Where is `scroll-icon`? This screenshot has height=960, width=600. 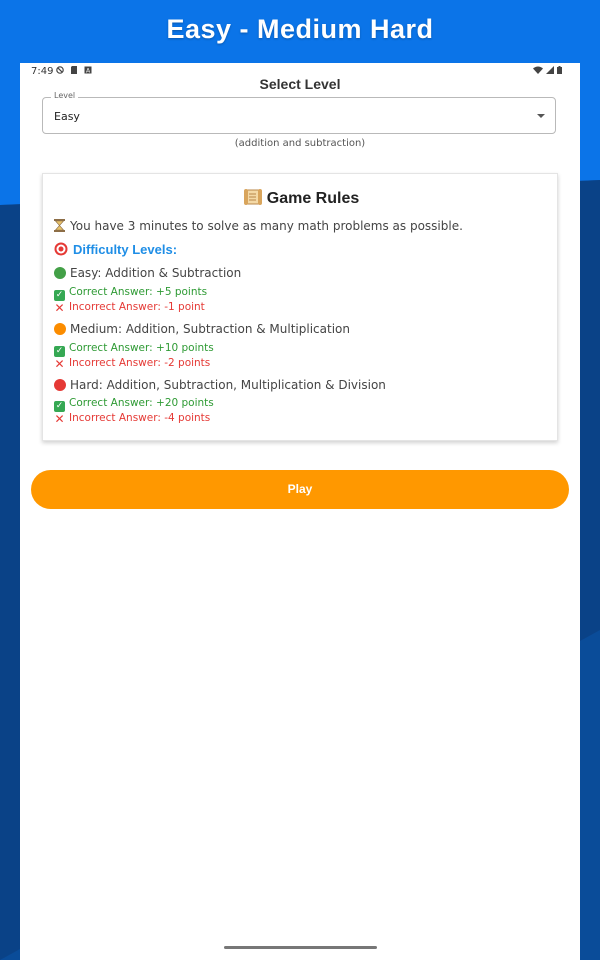 scroll-icon is located at coordinates (252, 197).